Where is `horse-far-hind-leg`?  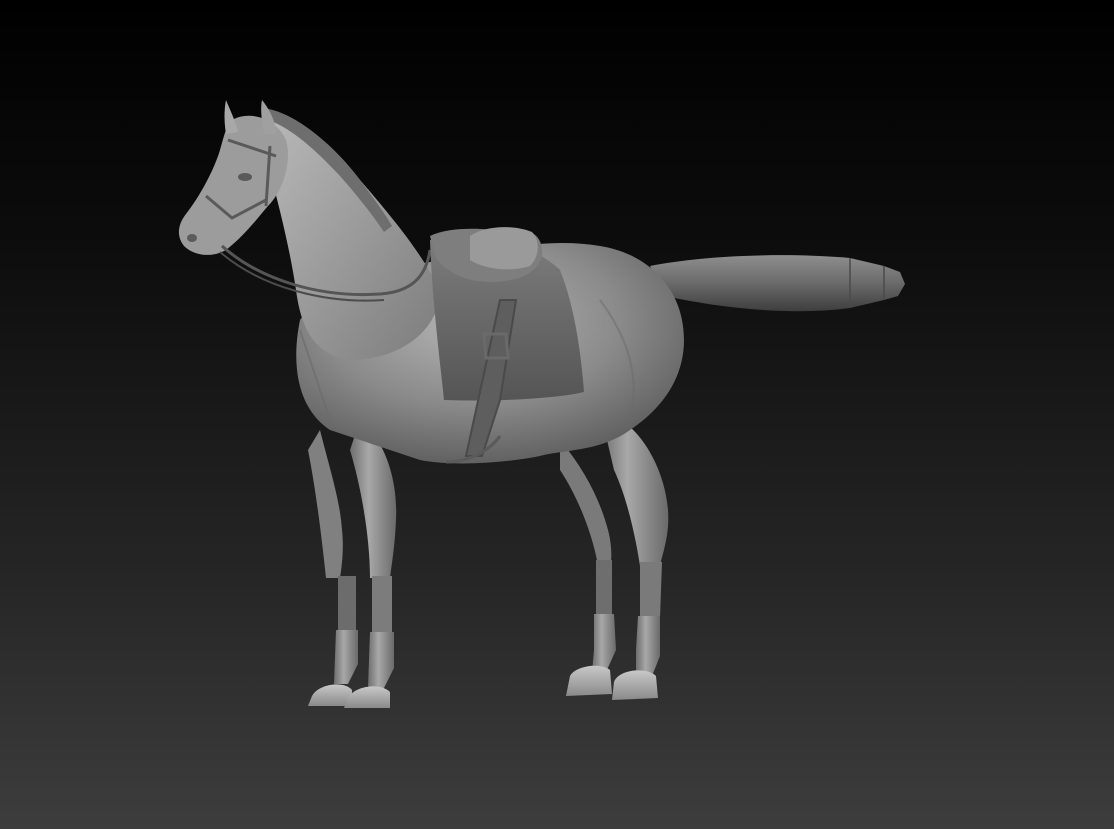 horse-far-hind-leg is located at coordinates (588, 568).